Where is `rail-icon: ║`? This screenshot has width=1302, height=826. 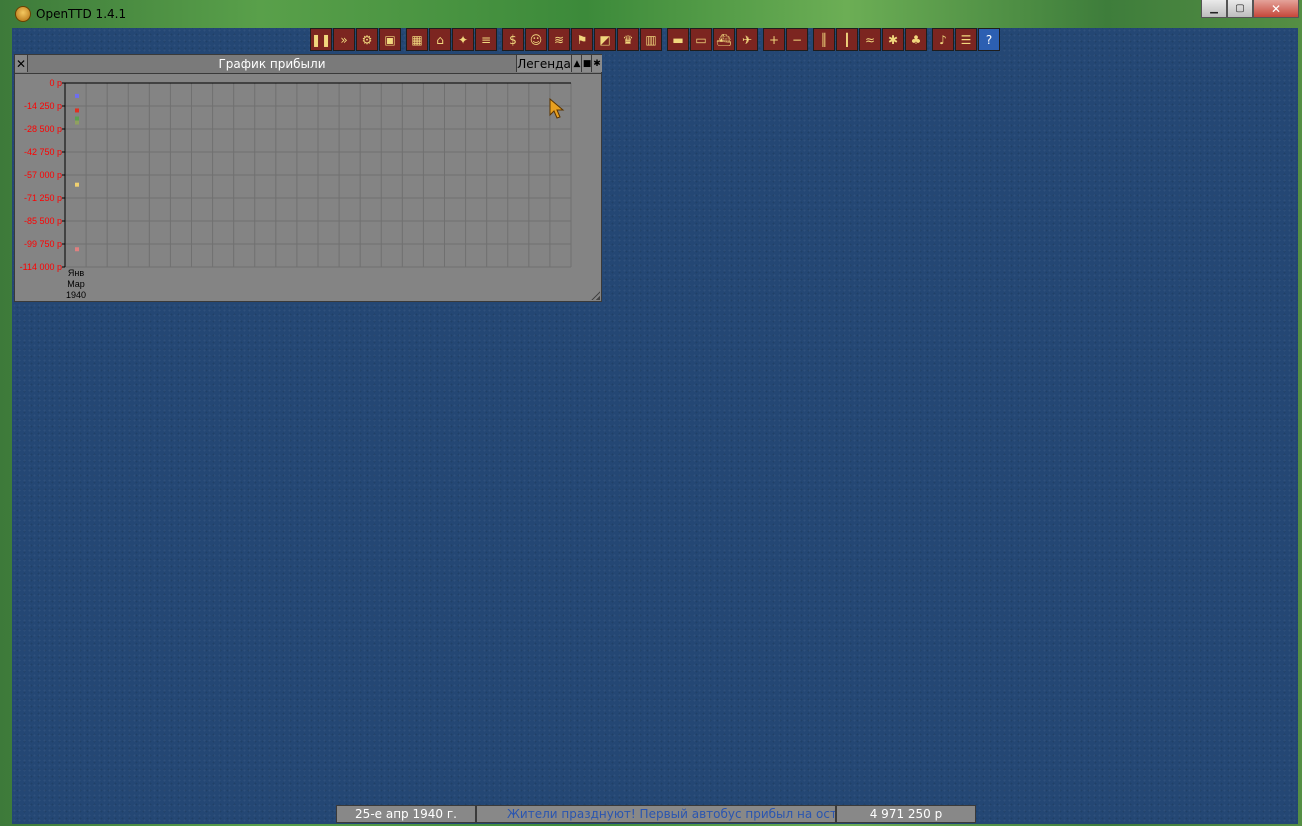
rail-icon: ║ is located at coordinates (824, 39).